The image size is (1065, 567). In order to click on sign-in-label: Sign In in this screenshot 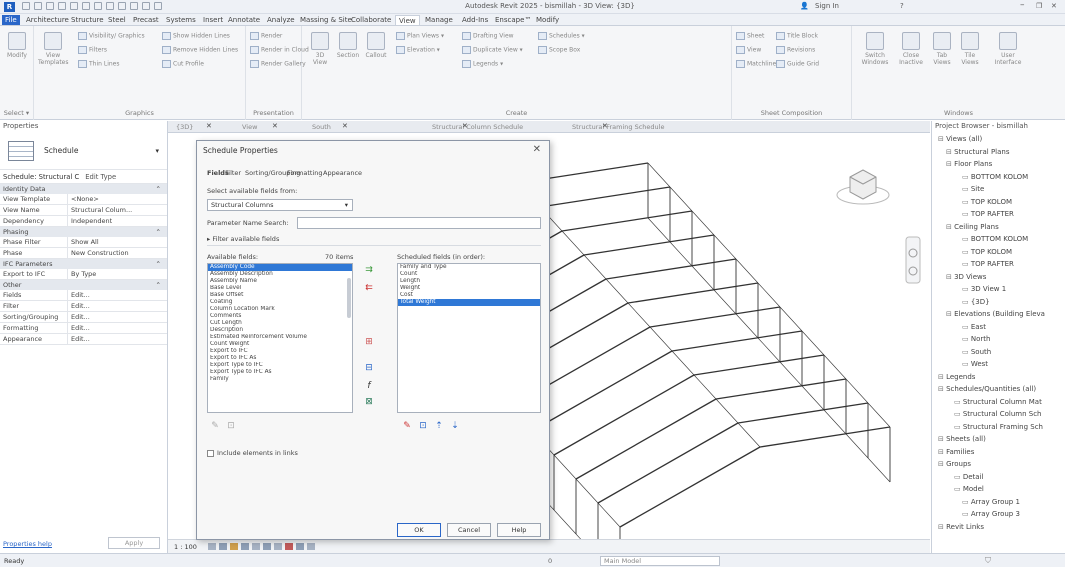, I will do `click(827, 6)`.